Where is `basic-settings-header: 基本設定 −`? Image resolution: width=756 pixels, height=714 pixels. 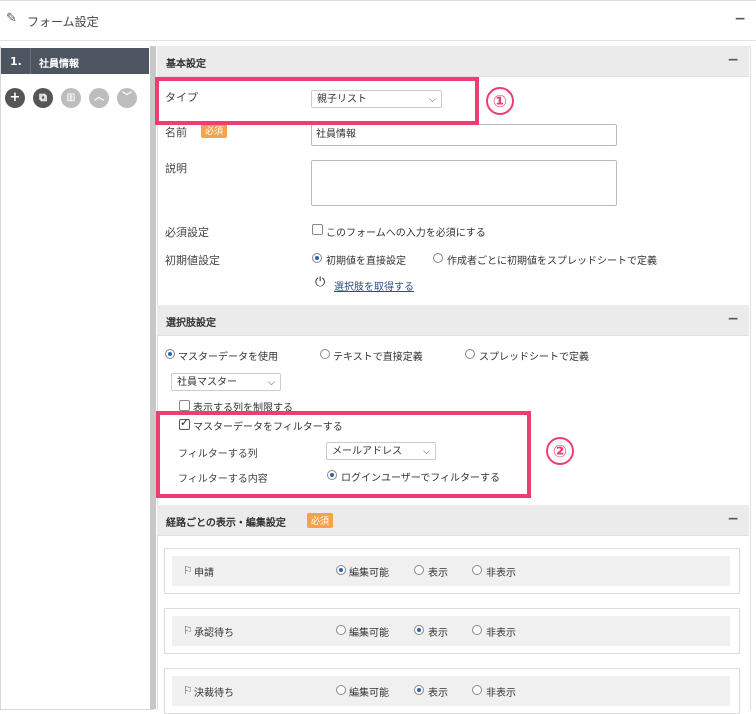
basic-settings-header: 基本設定 − is located at coordinates (453, 61).